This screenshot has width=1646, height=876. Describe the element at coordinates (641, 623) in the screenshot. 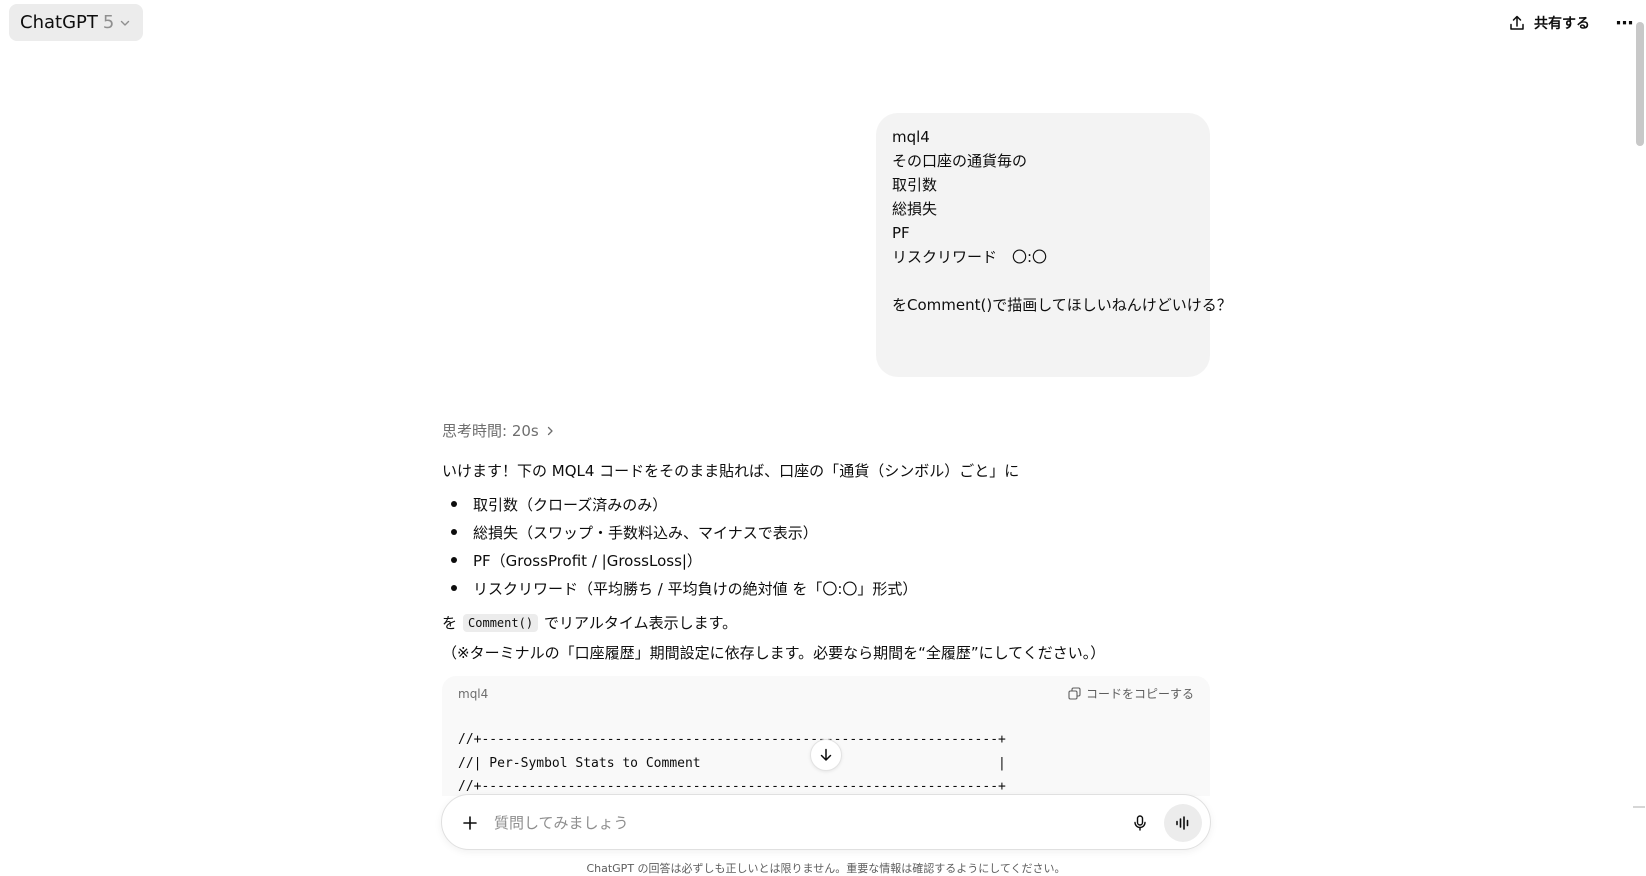

I see `after-suffix: でリアルタイム表示します。` at that location.